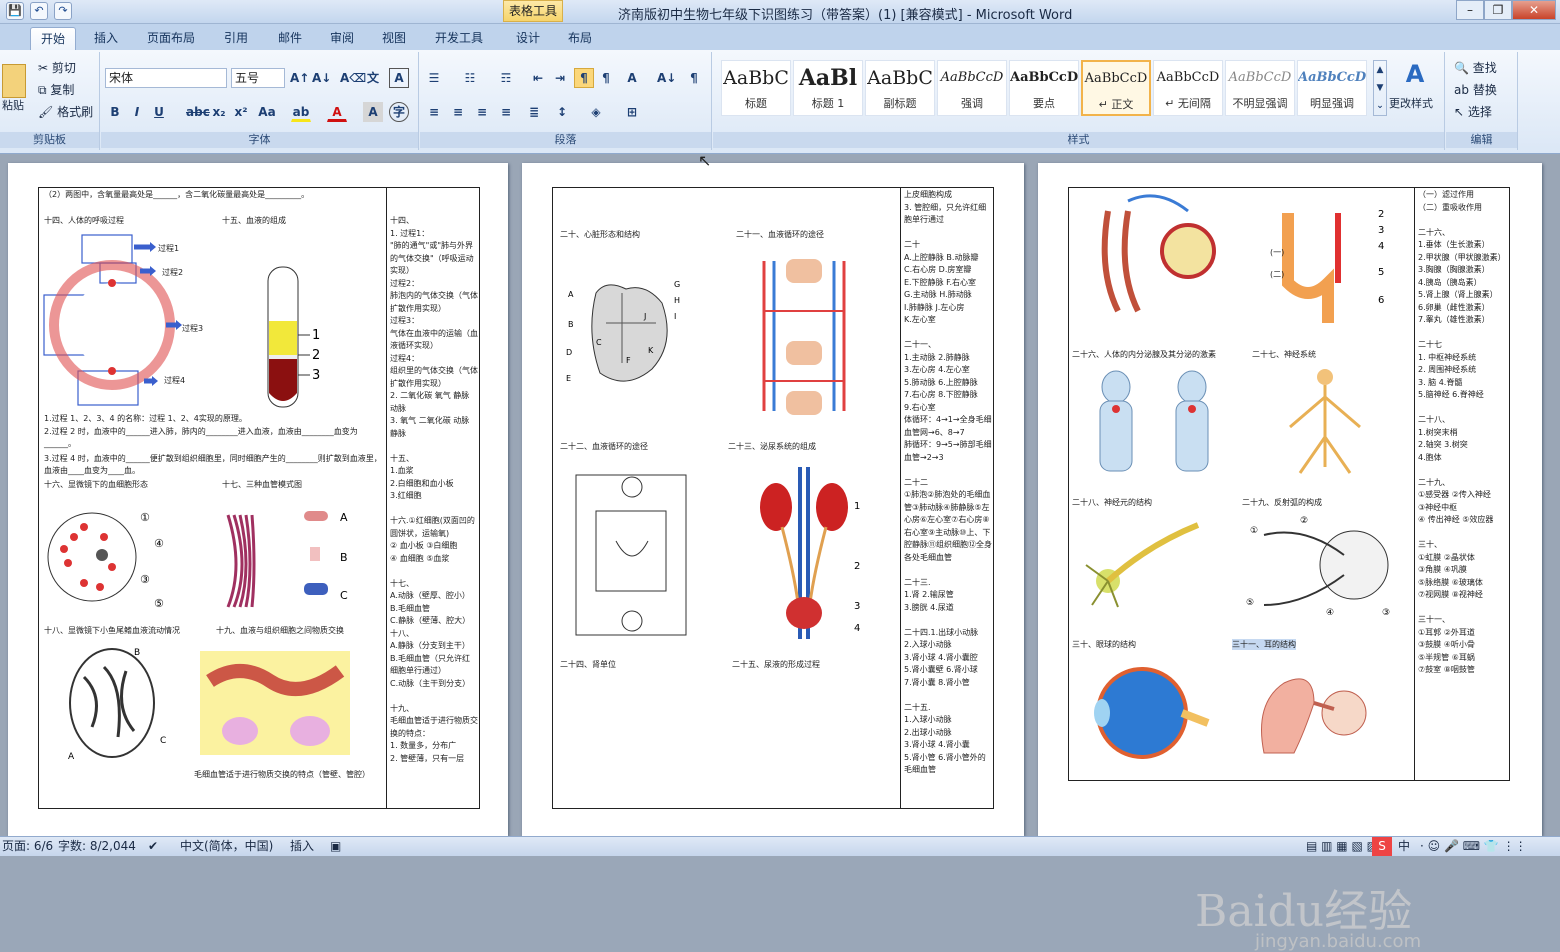  What do you see at coordinates (166, 78) in the screenshot?
I see `font-name-combo: 宋体` at bounding box center [166, 78].